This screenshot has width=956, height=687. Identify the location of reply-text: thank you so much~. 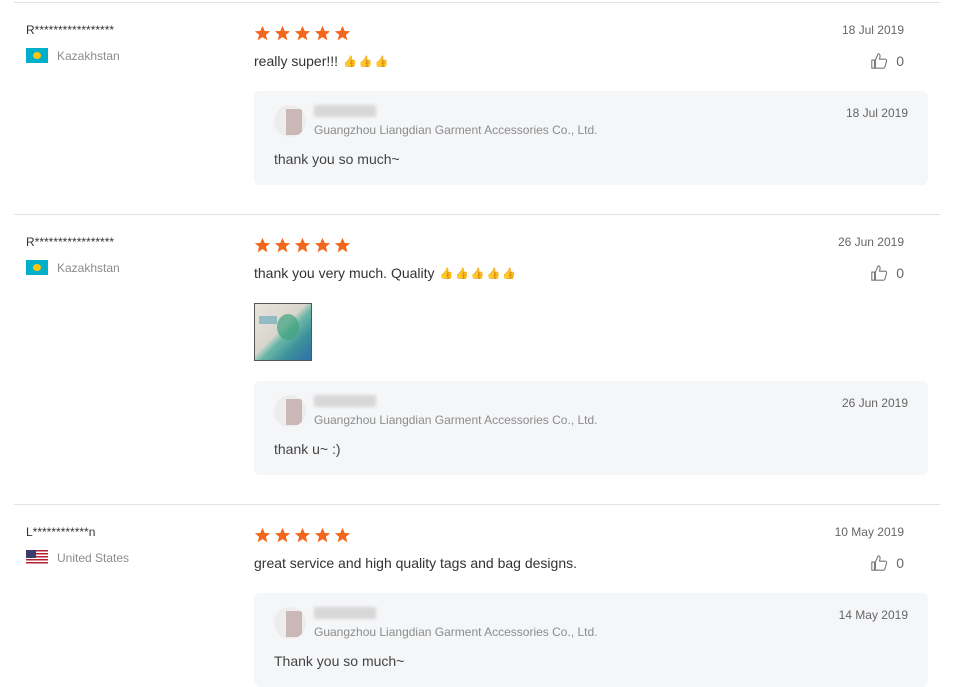
(337, 159).